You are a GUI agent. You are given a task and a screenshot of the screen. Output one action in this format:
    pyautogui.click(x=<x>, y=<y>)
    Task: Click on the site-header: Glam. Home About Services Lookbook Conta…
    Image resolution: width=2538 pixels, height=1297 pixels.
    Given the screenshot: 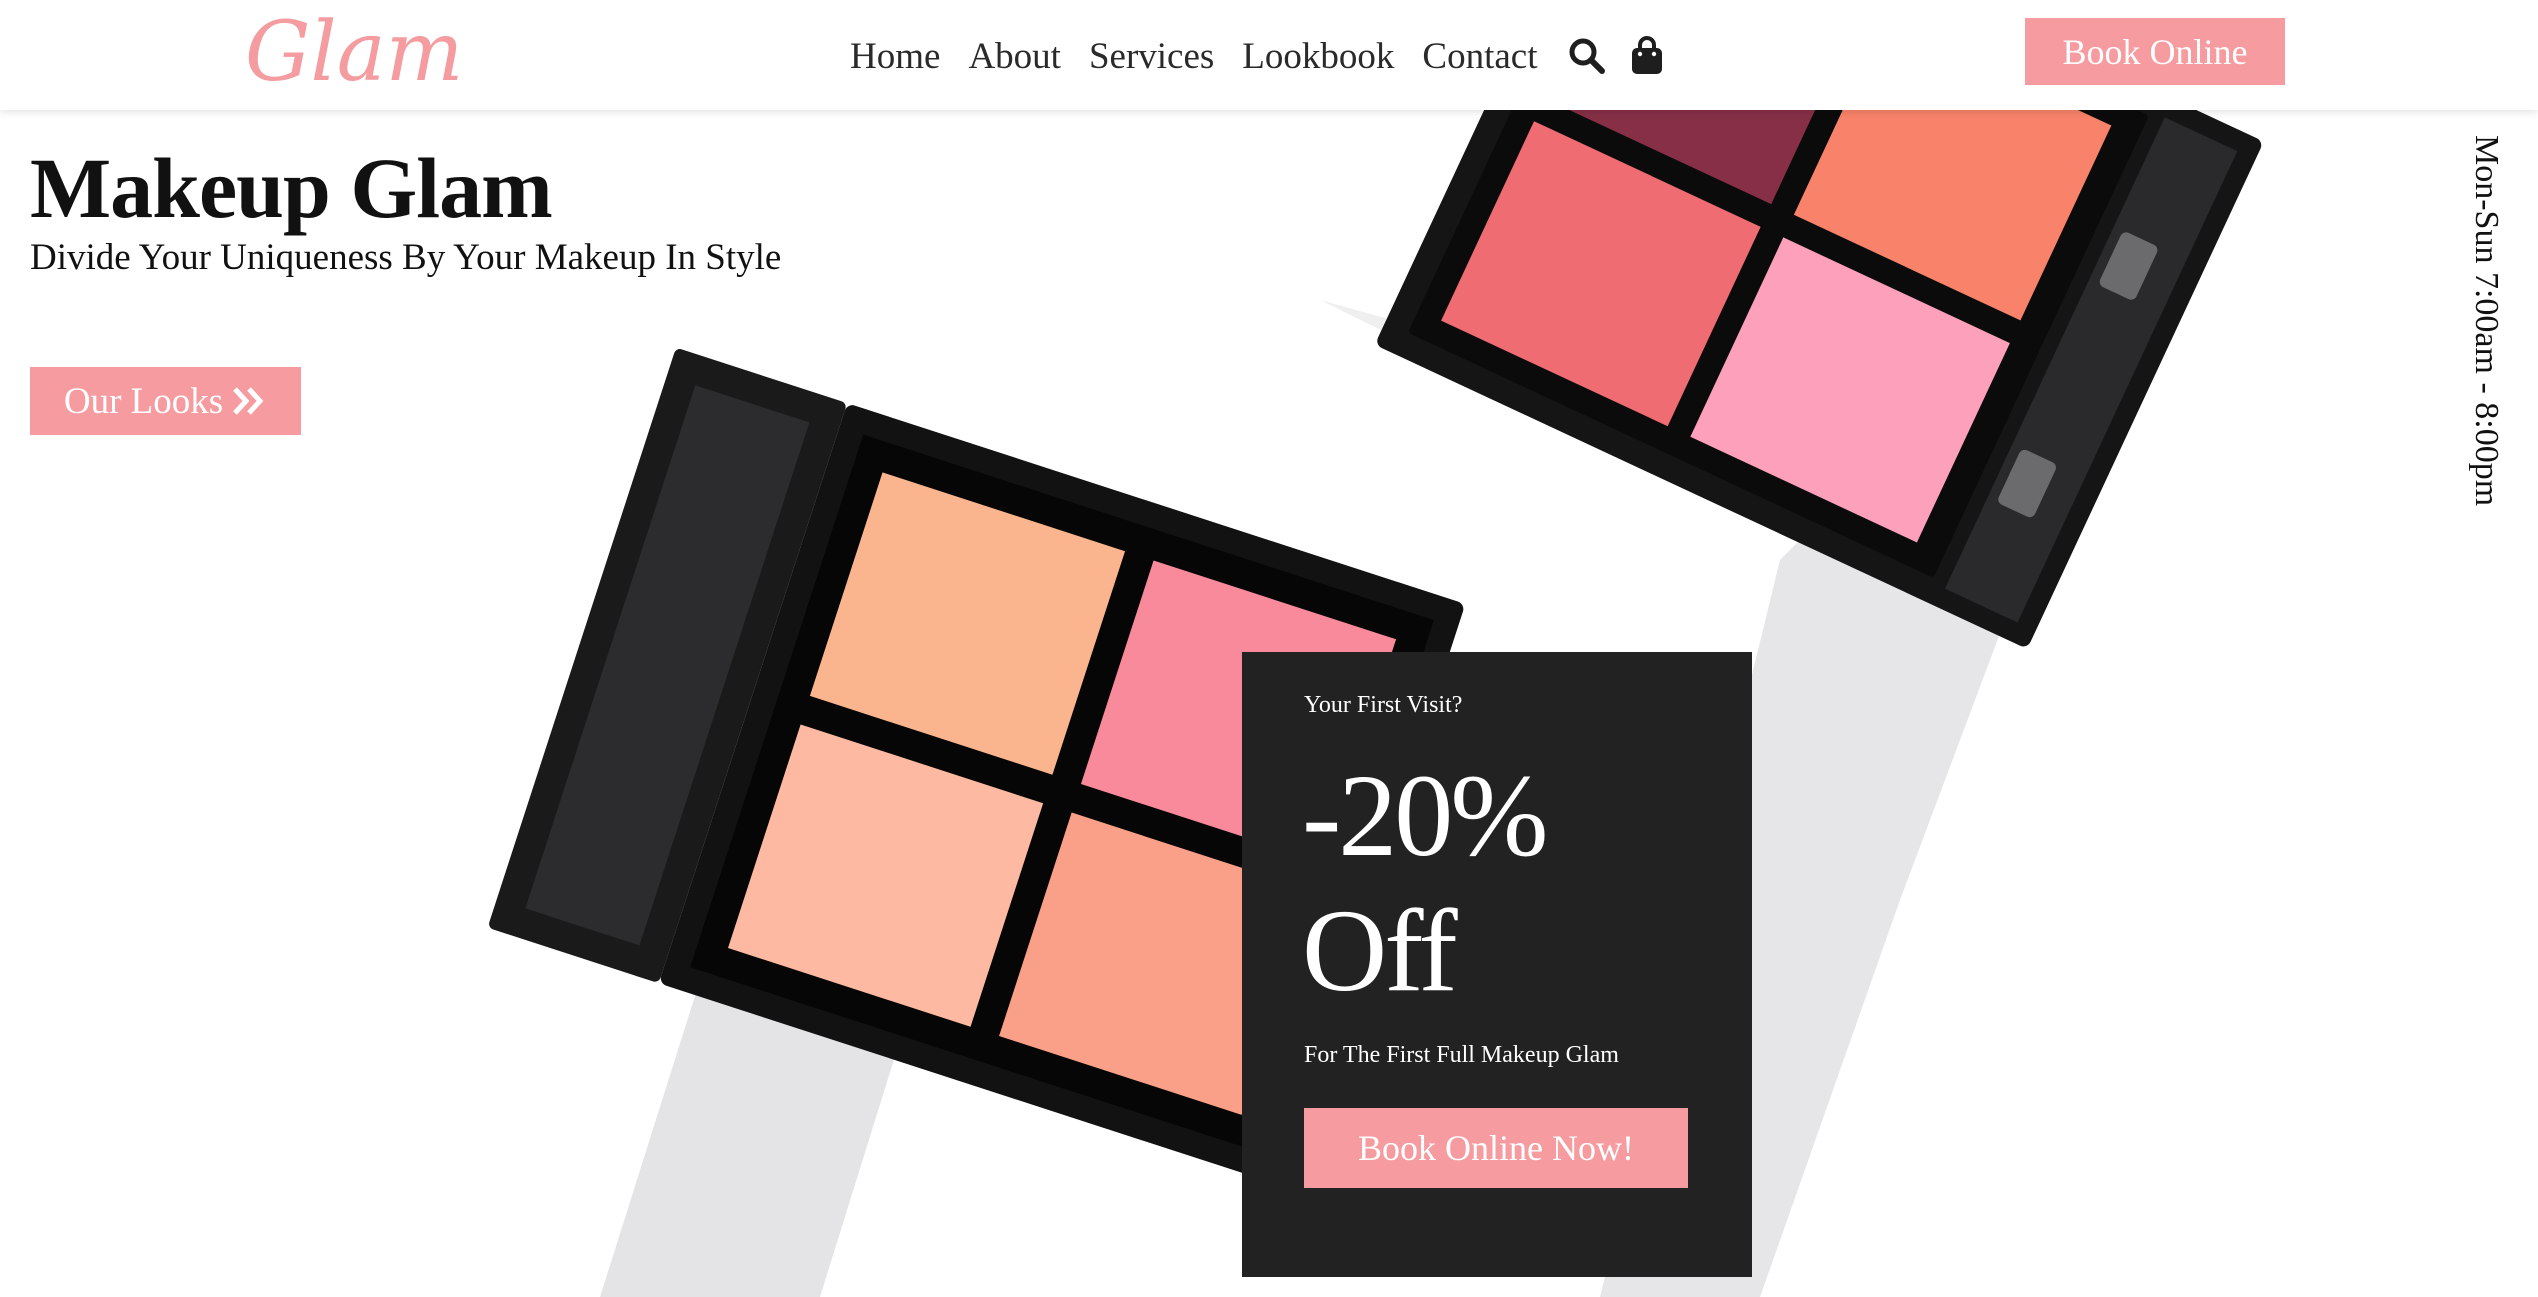 What is the action you would take?
    pyautogui.click(x=1269, y=55)
    